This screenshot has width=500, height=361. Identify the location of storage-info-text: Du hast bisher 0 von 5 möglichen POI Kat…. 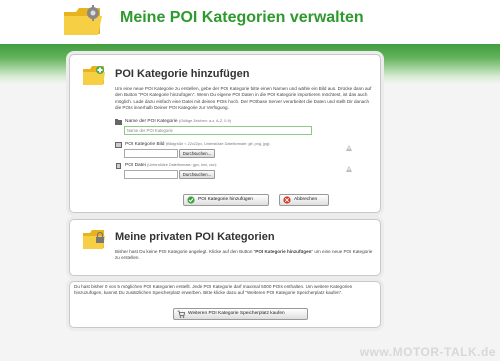
(213, 290).